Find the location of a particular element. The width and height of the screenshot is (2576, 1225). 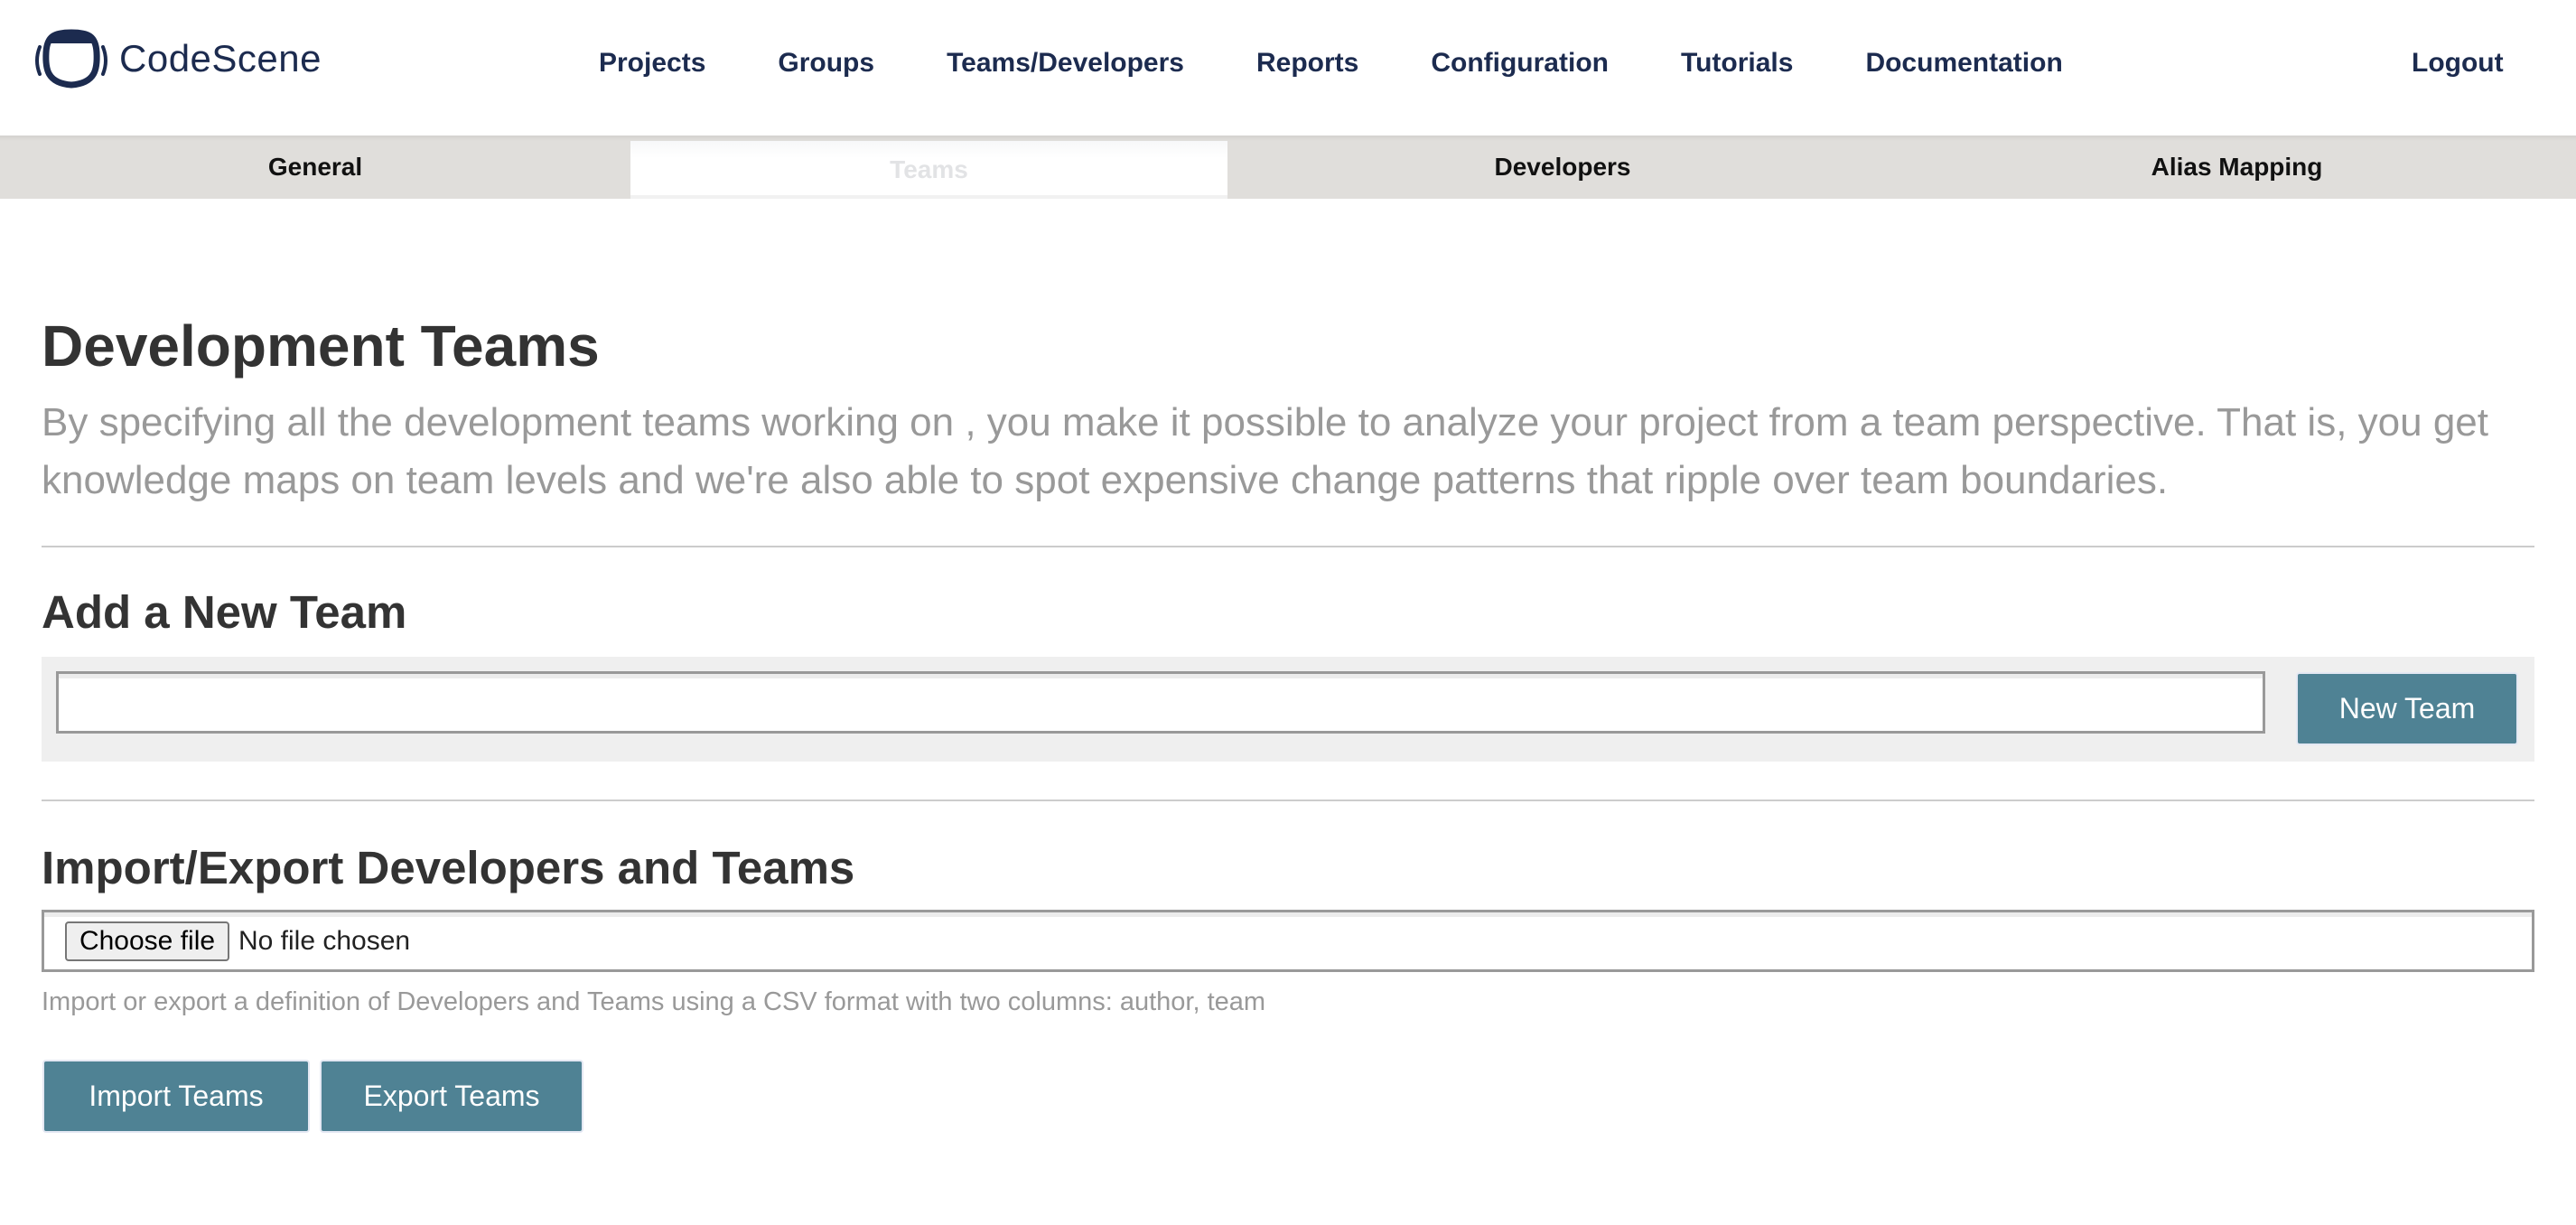

brand-name: CodeScene is located at coordinates (220, 58).